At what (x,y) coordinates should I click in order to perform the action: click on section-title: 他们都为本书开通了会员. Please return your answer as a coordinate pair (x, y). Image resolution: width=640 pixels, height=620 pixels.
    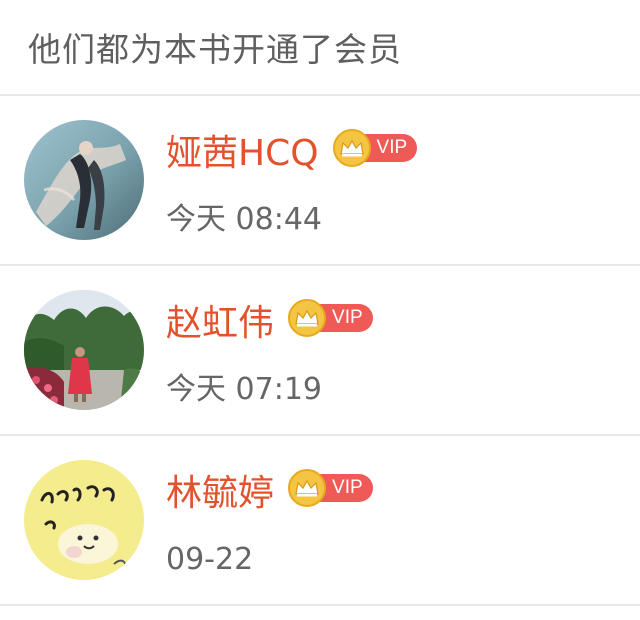
    Looking at the image, I should click on (215, 49).